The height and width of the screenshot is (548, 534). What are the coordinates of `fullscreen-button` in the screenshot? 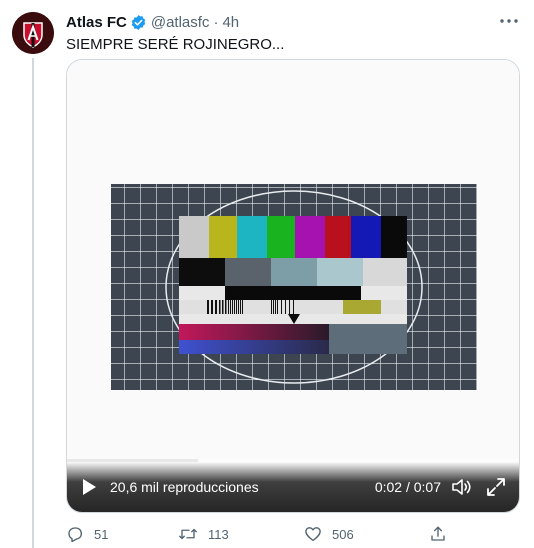 It's located at (496, 487).